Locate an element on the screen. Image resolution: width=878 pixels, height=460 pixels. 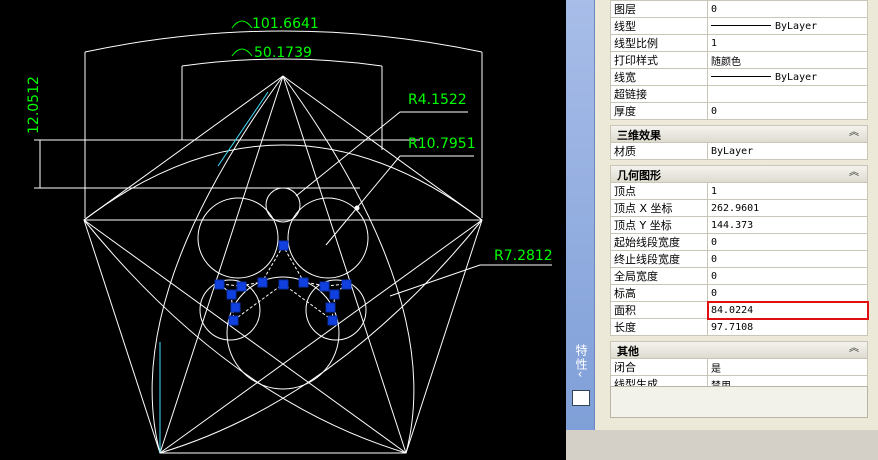
property-row: 终止线段宽度 0 is located at coordinates (739, 259).